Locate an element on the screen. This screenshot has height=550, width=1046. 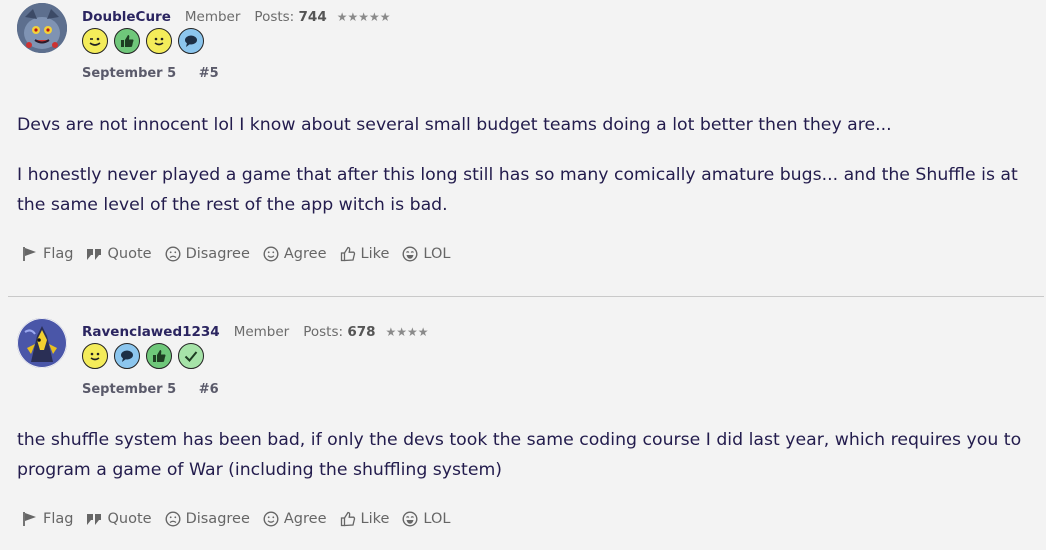
username: Ravenclawed1234 is located at coordinates (151, 332).